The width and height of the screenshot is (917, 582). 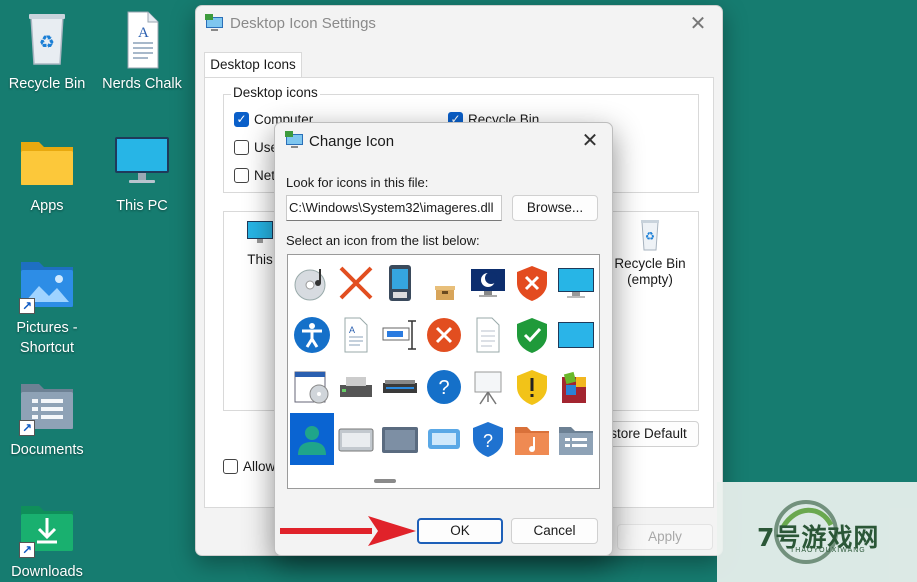 I want to click on night-display-icon, so click(x=488, y=283).